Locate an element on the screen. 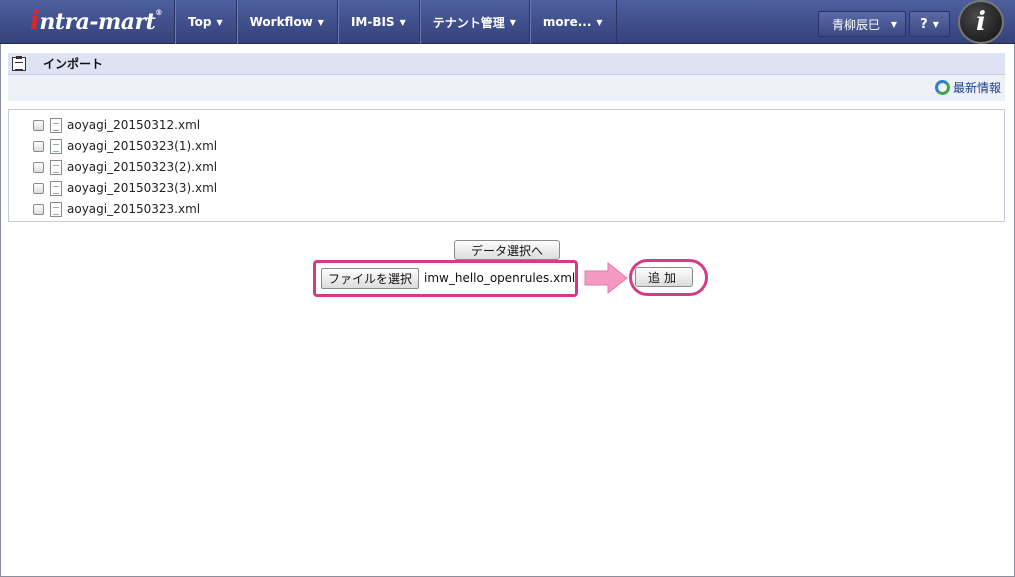 The height and width of the screenshot is (577, 1015). list-item: aoyagi_20150323(3).xml is located at coordinates (125, 188).